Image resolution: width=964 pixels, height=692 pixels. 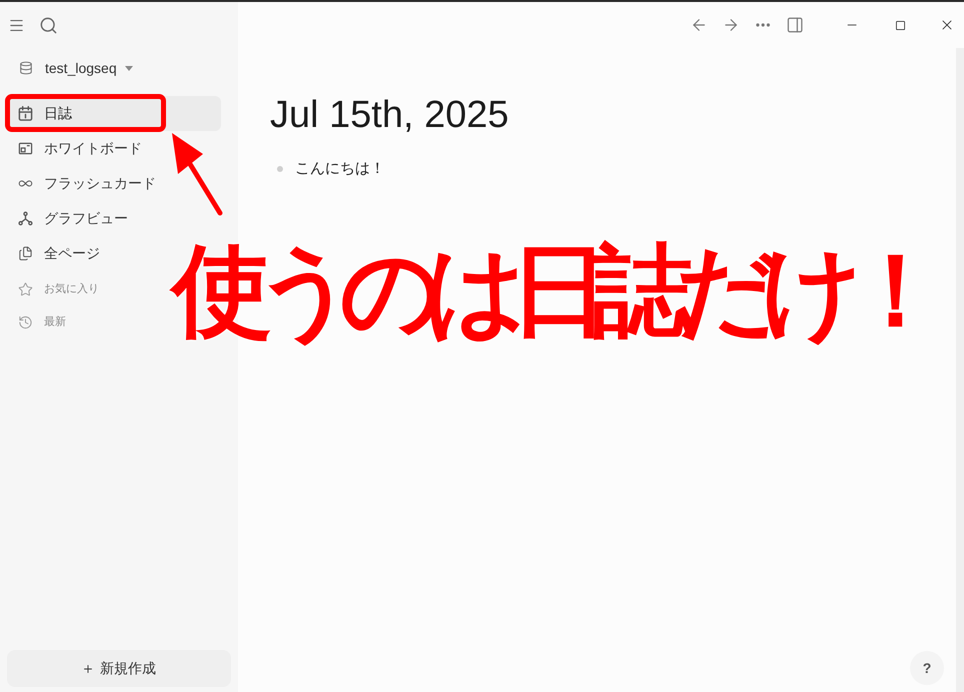 What do you see at coordinates (70, 68) in the screenshot?
I see `graph-selector: test_logseq` at bounding box center [70, 68].